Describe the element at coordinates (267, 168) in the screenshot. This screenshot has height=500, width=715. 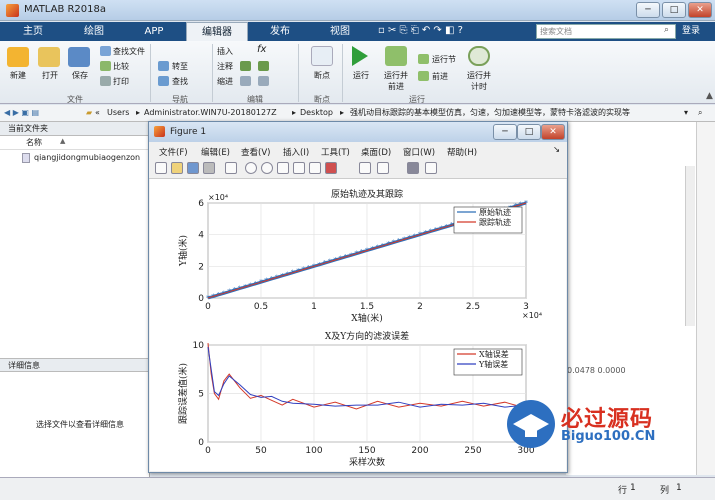
I see `zoom-out-icon` at that location.